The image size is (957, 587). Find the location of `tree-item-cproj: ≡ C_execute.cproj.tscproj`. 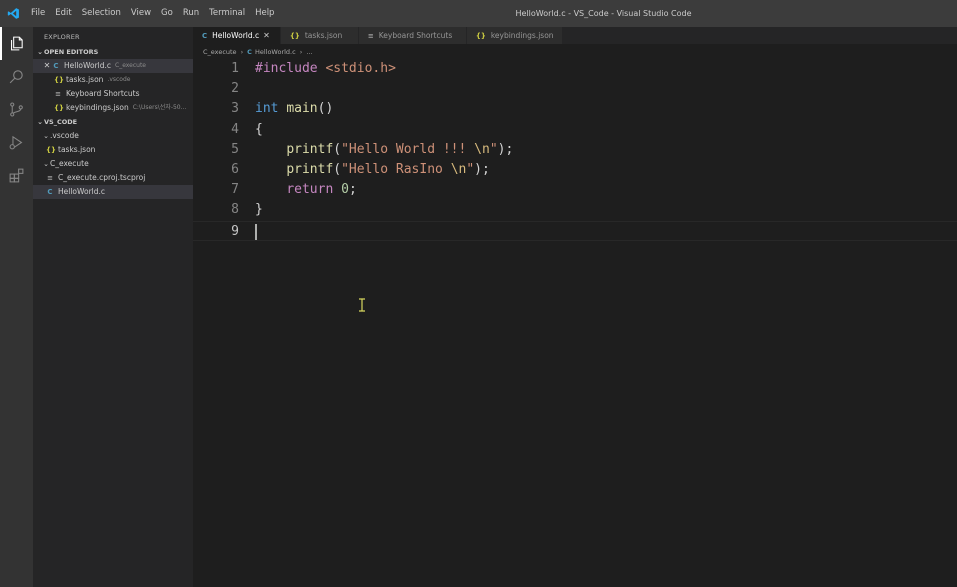

tree-item-cproj: ≡ C_execute.cproj.tscproj is located at coordinates (113, 178).